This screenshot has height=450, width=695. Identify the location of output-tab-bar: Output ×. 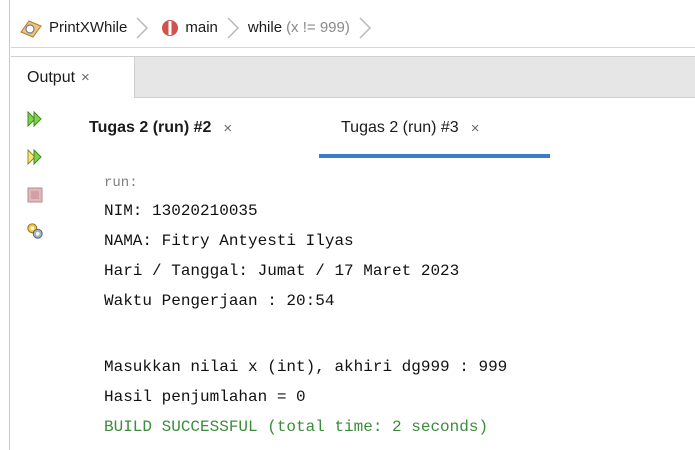
(353, 77).